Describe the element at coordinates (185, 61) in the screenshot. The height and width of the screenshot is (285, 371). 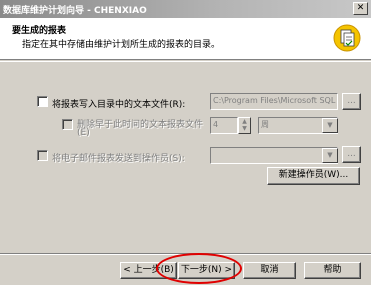
I see `header-divider` at that location.